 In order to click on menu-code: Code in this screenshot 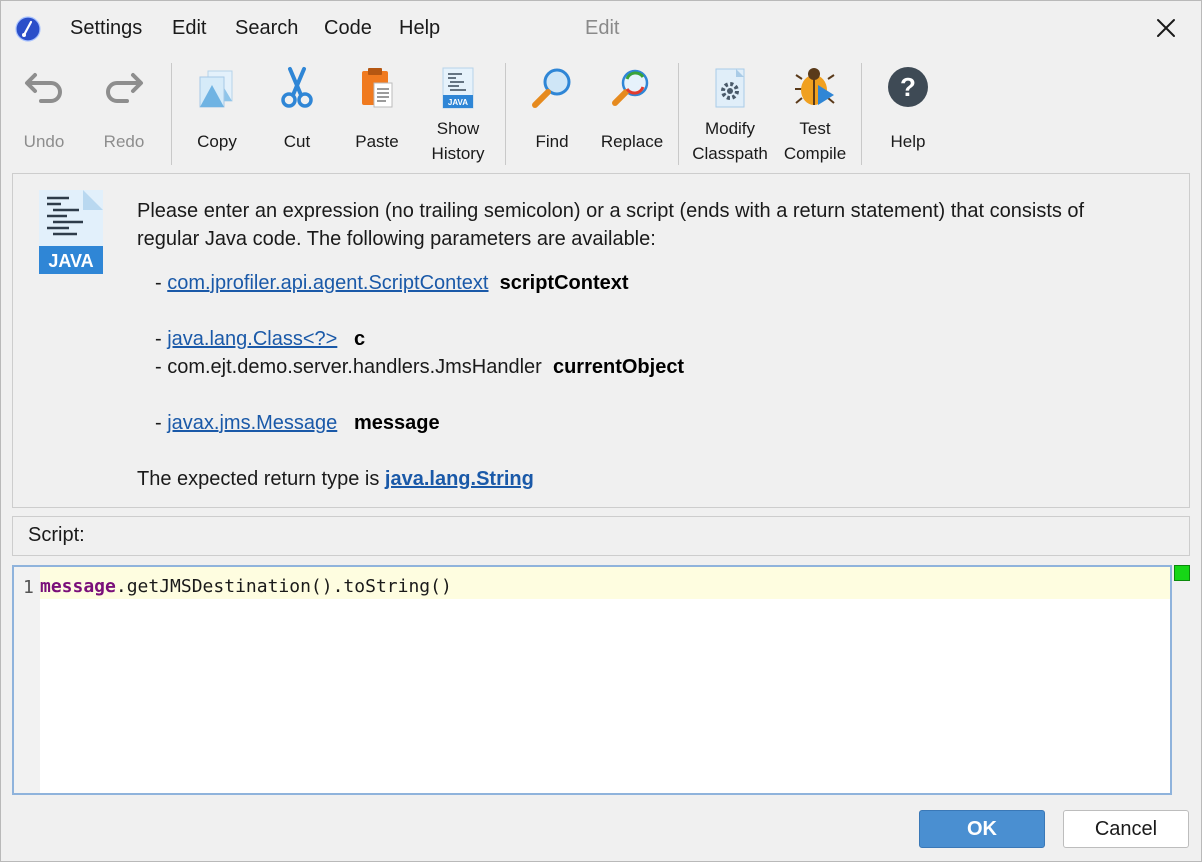, I will do `click(348, 28)`.